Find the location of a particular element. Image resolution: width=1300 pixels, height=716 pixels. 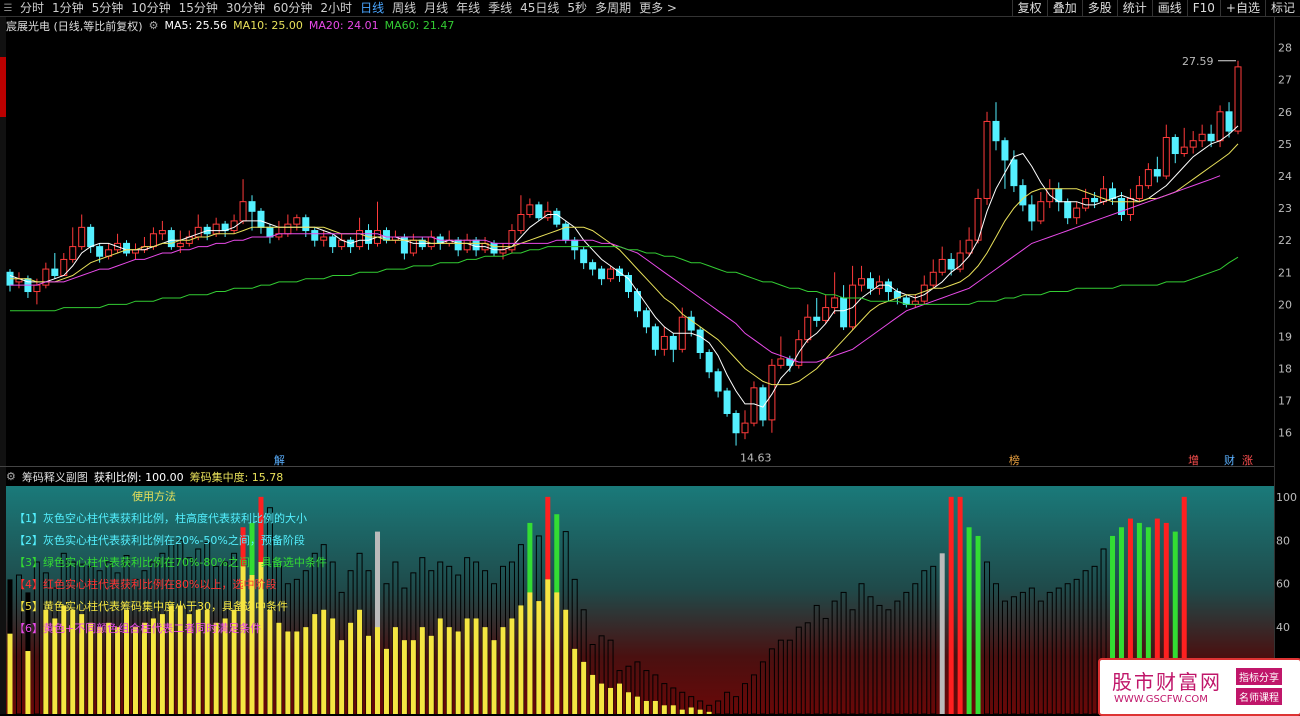

menu-icon: ☰ is located at coordinates (8, 8).